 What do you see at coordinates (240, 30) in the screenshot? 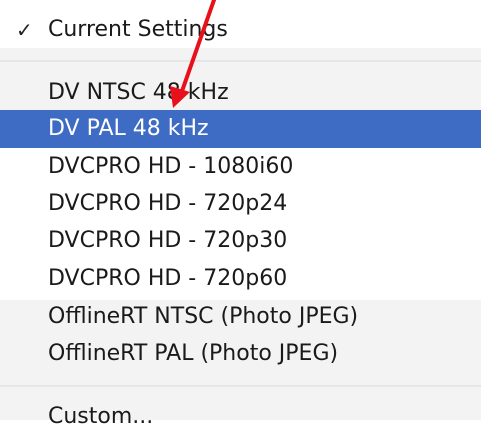
I see `menu-item-current-settings: ✓ Current Settings` at bounding box center [240, 30].